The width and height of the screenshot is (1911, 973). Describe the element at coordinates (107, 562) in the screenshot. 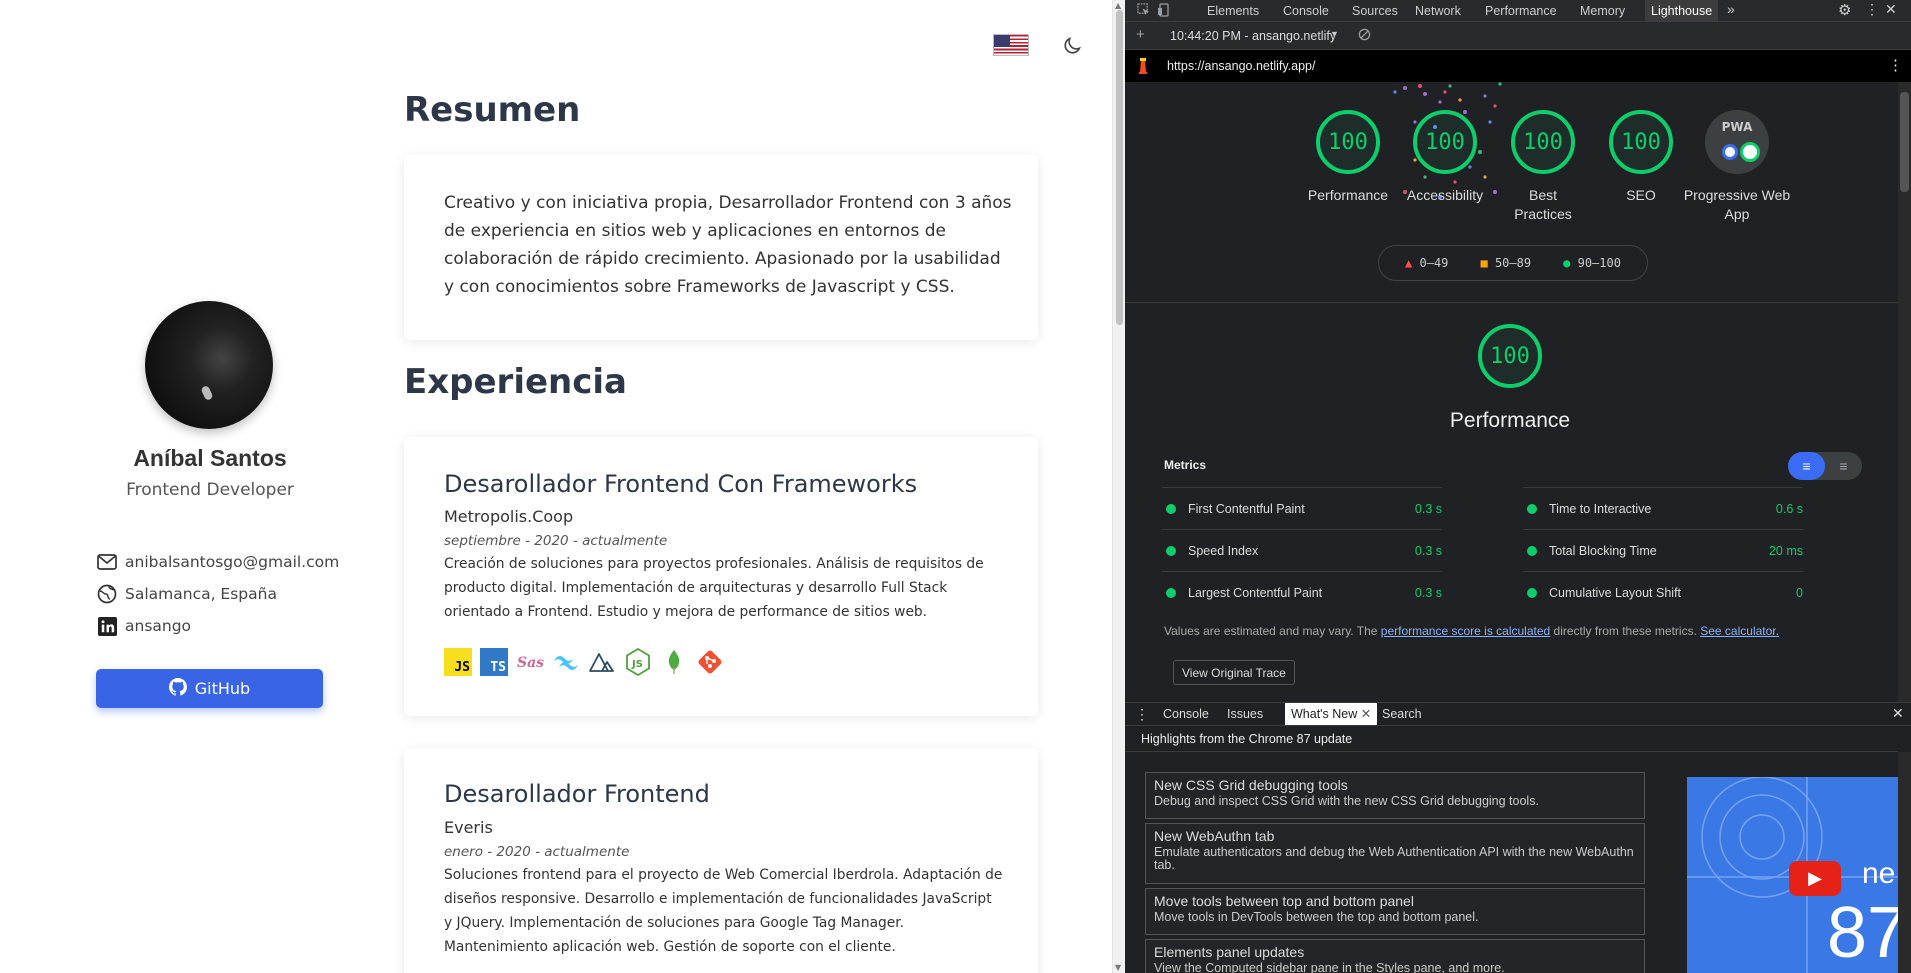

I see `mail-icon` at that location.